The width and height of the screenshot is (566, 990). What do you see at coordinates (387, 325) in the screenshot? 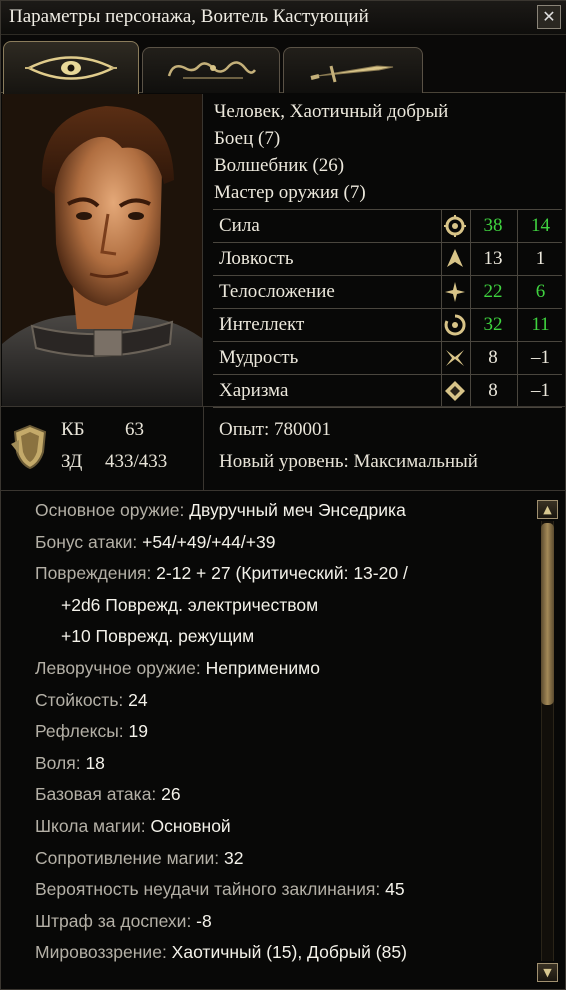
I see `ability-row-intelligence: Интеллект 32 11` at bounding box center [387, 325].